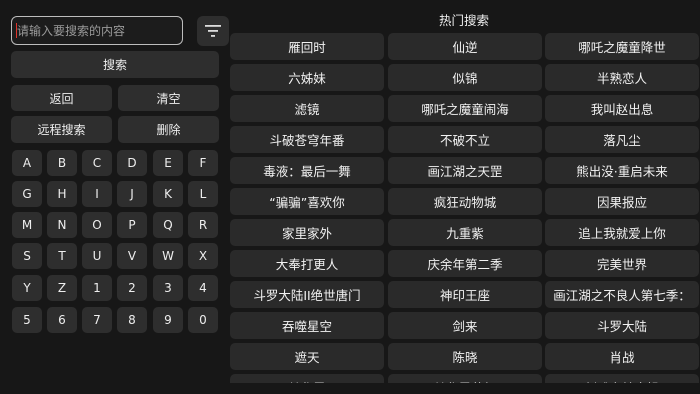 The image size is (700, 394). What do you see at coordinates (622, 356) in the screenshot?
I see `hot-search-item: 肖战` at bounding box center [622, 356].